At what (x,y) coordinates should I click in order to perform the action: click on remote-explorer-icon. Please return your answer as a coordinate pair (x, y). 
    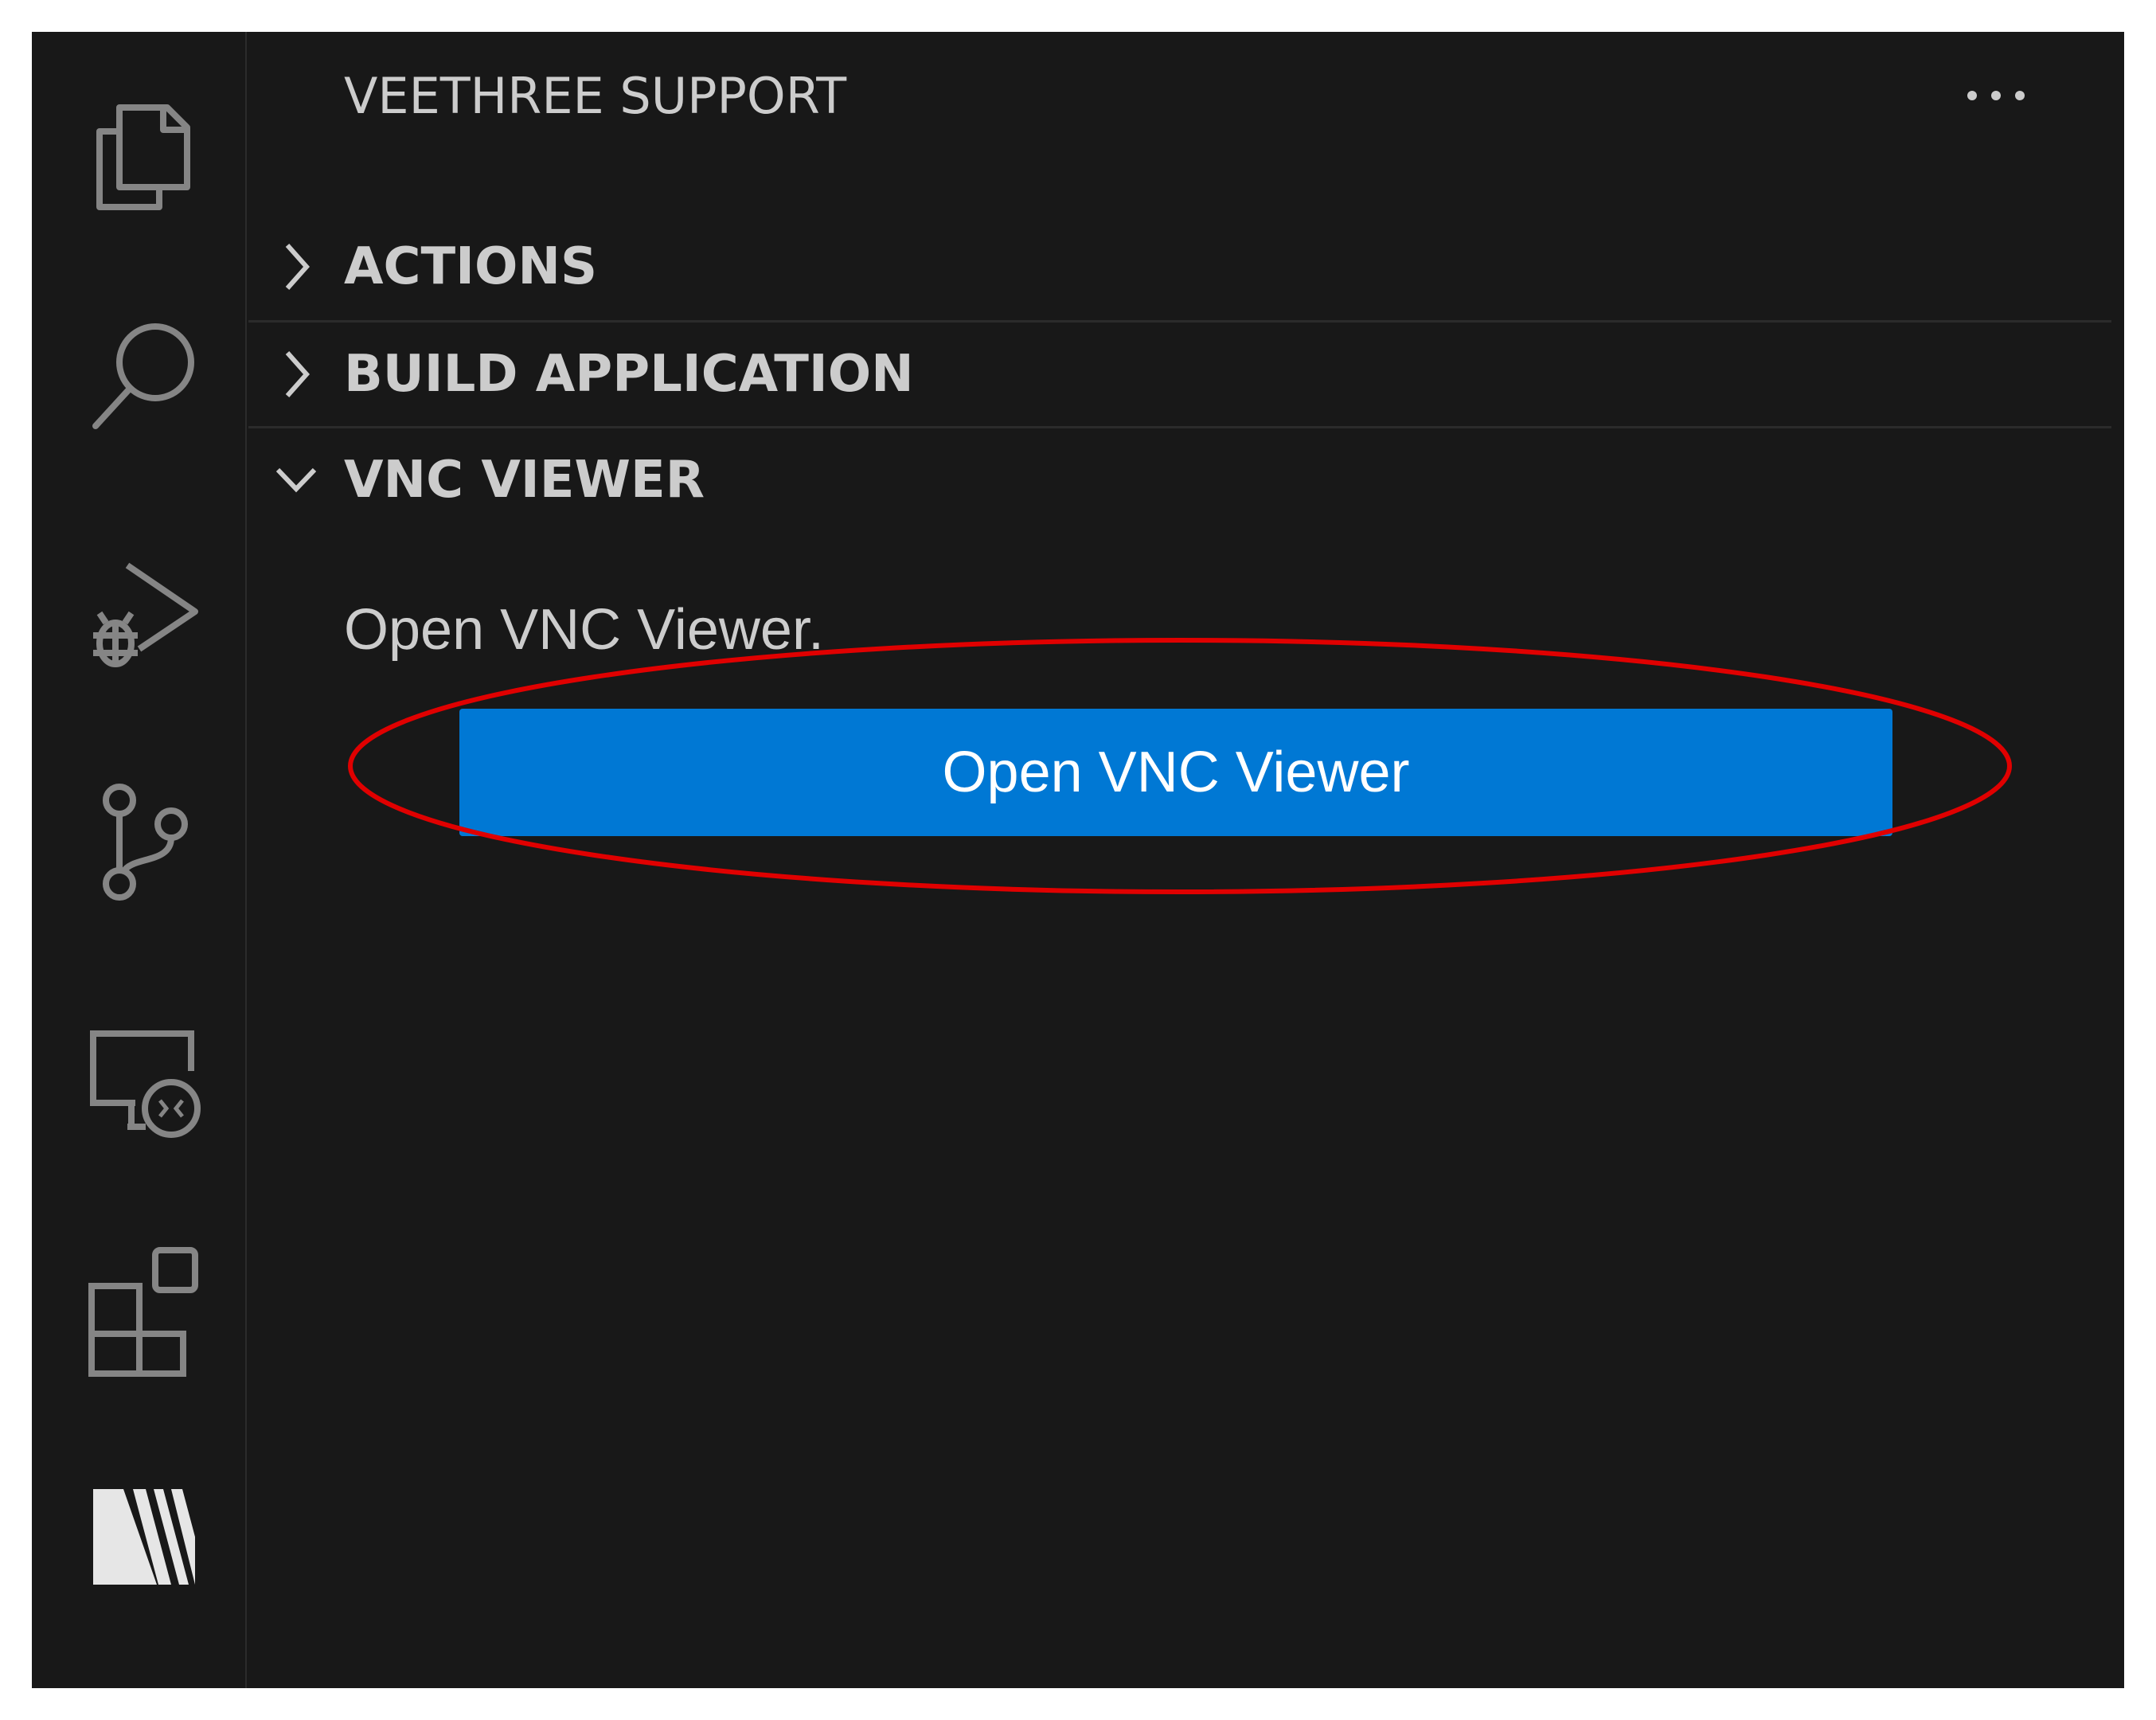
    Looking at the image, I should click on (144, 1083).